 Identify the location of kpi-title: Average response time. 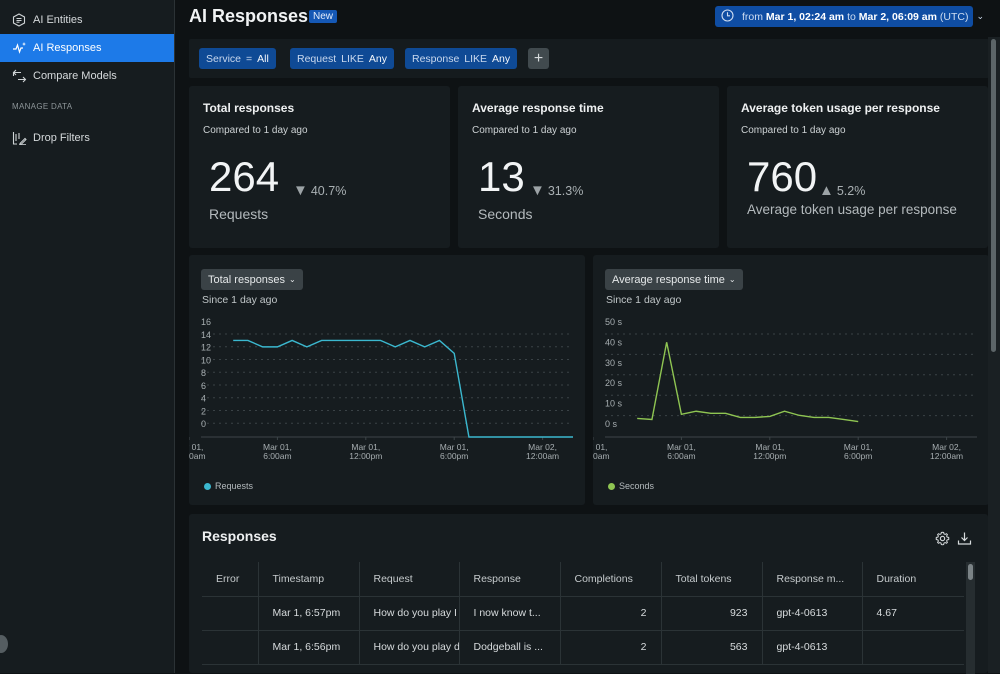
(538, 108).